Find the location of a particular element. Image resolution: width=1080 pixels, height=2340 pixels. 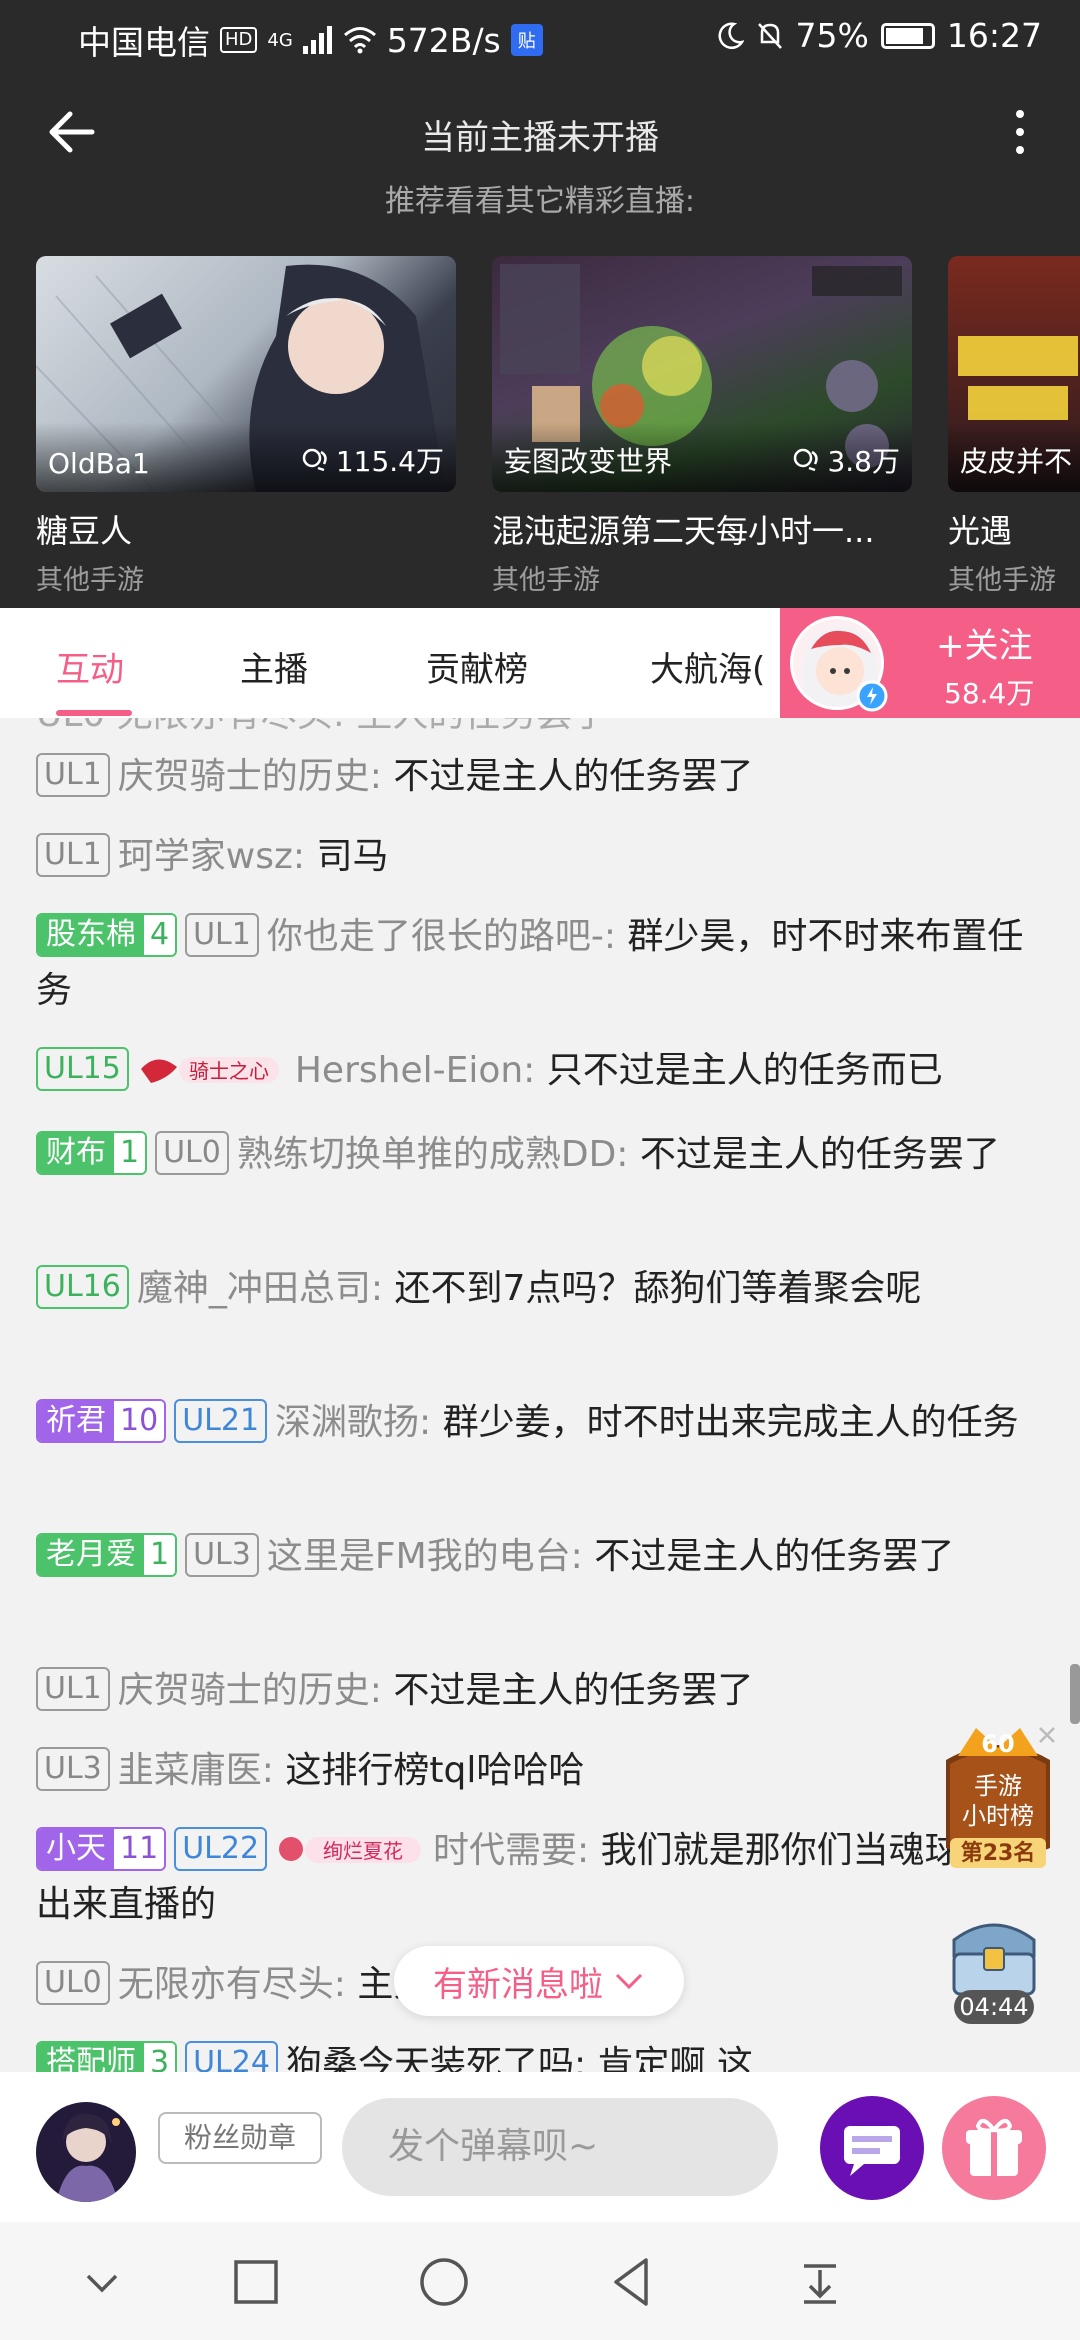

rec-views: 3.8万 is located at coordinates (846, 460).